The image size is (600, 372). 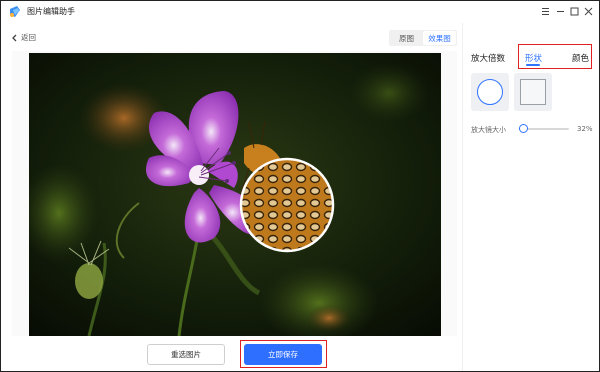 I want to click on back-label: 返回, so click(x=28, y=37).